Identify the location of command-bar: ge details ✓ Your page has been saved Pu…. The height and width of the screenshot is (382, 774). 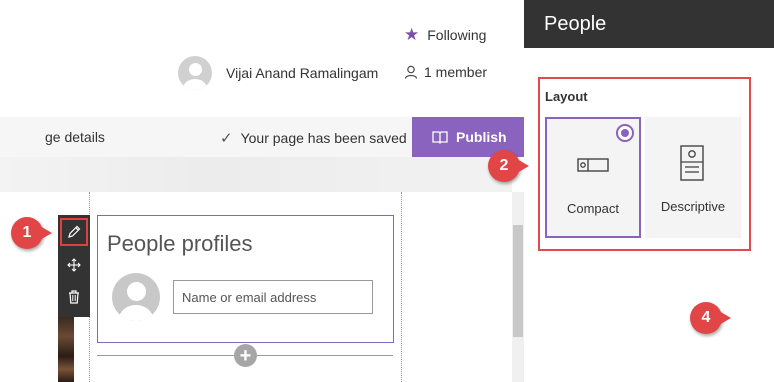
(262, 137).